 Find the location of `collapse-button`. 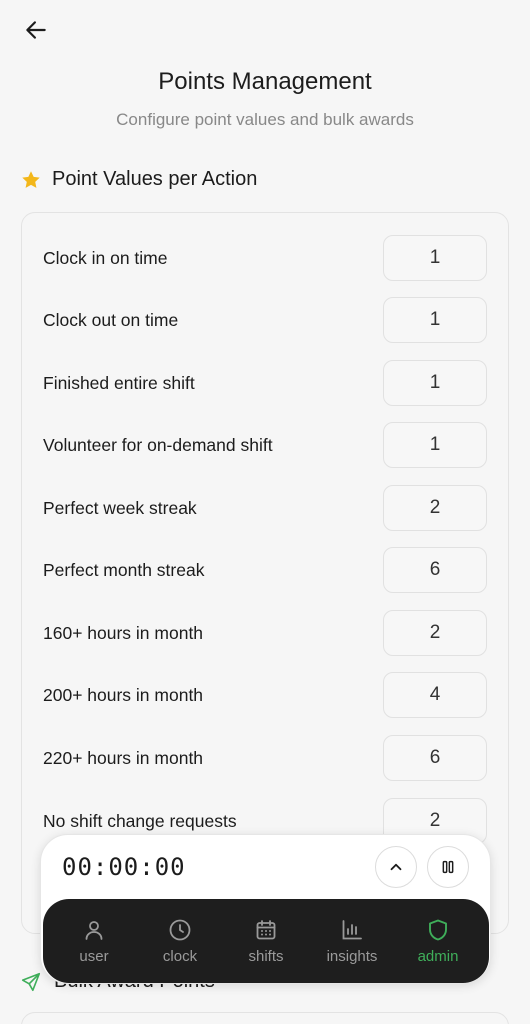

collapse-button is located at coordinates (396, 867).